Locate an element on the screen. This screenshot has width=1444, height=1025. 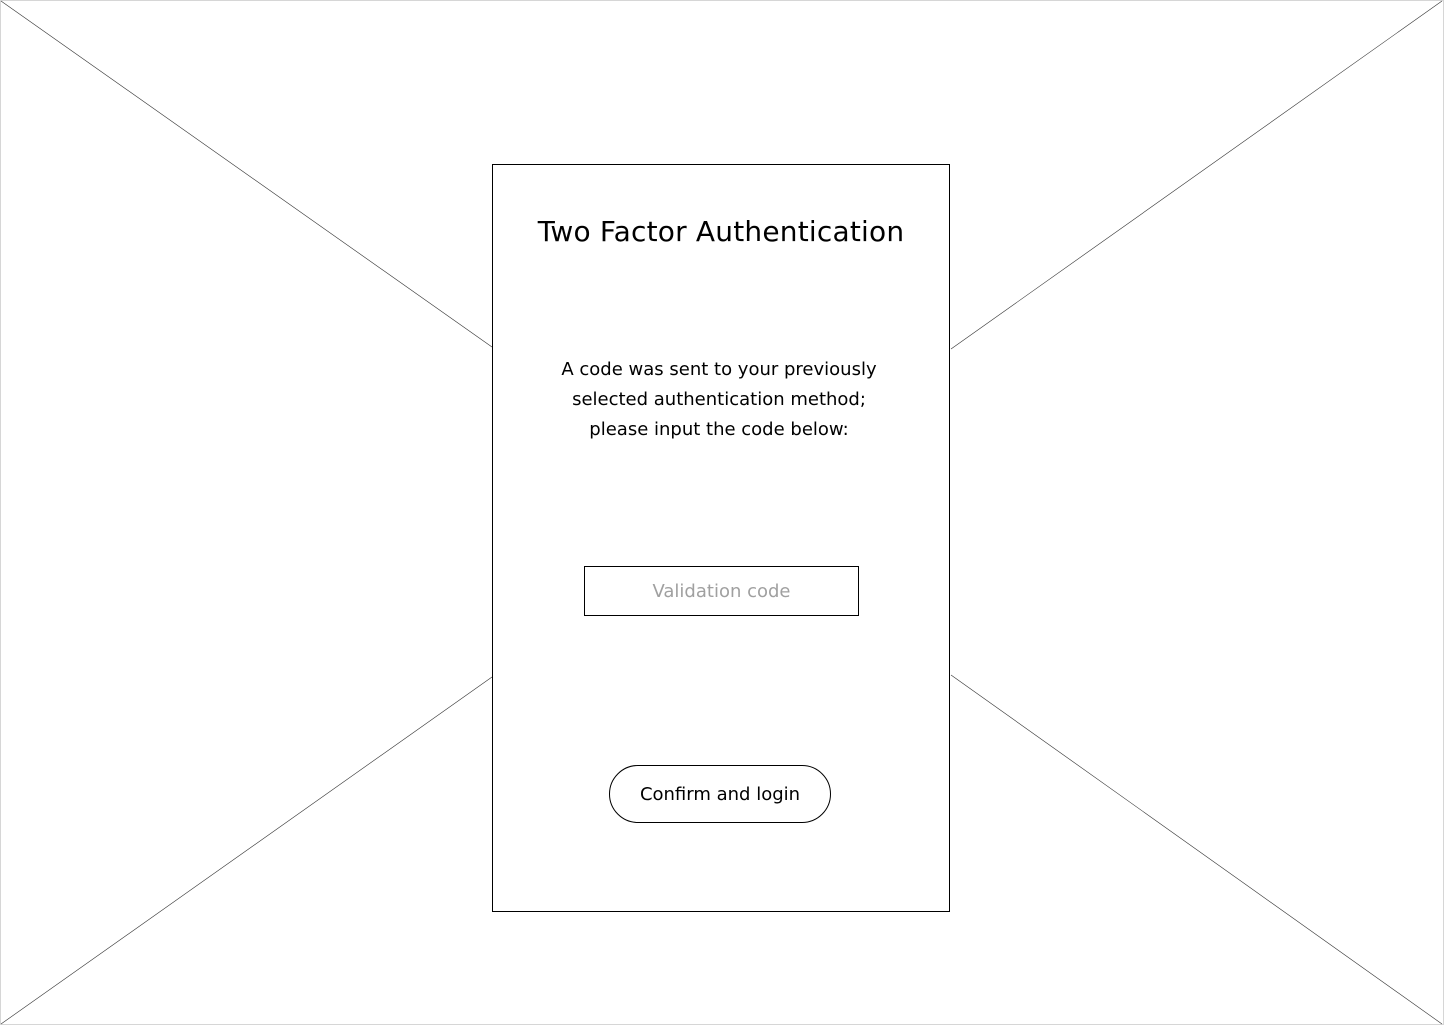
cross-line-bottom-right is located at coordinates (1196, 849).